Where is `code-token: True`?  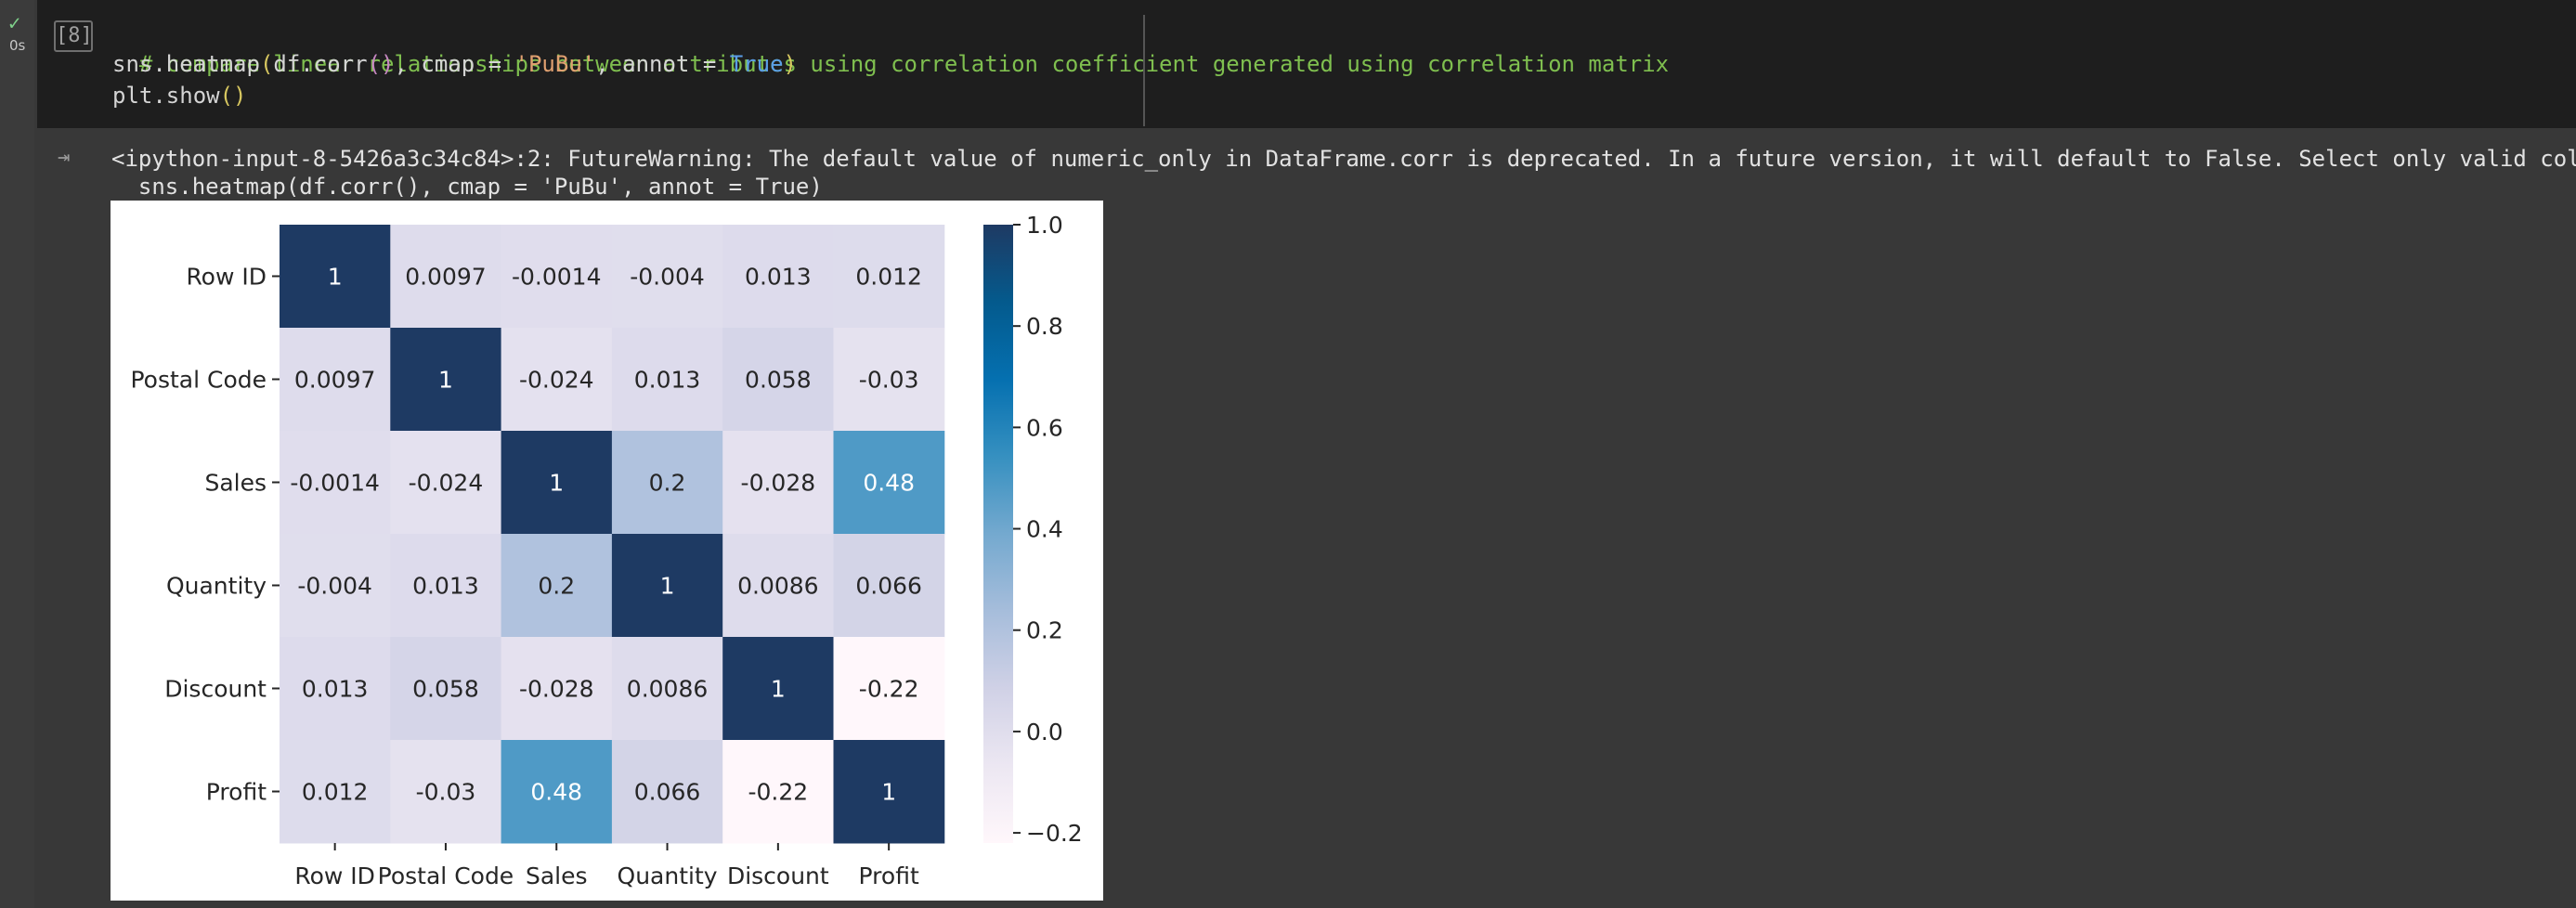 code-token: True is located at coordinates (756, 64).